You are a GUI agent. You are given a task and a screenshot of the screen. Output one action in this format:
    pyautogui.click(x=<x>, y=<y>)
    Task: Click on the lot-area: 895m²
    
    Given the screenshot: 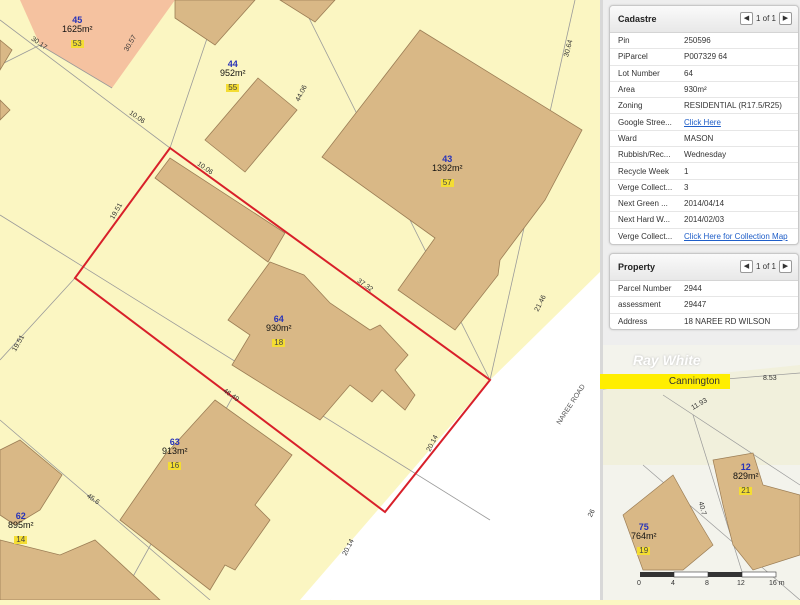 What is the action you would take?
    pyautogui.click(x=21, y=525)
    